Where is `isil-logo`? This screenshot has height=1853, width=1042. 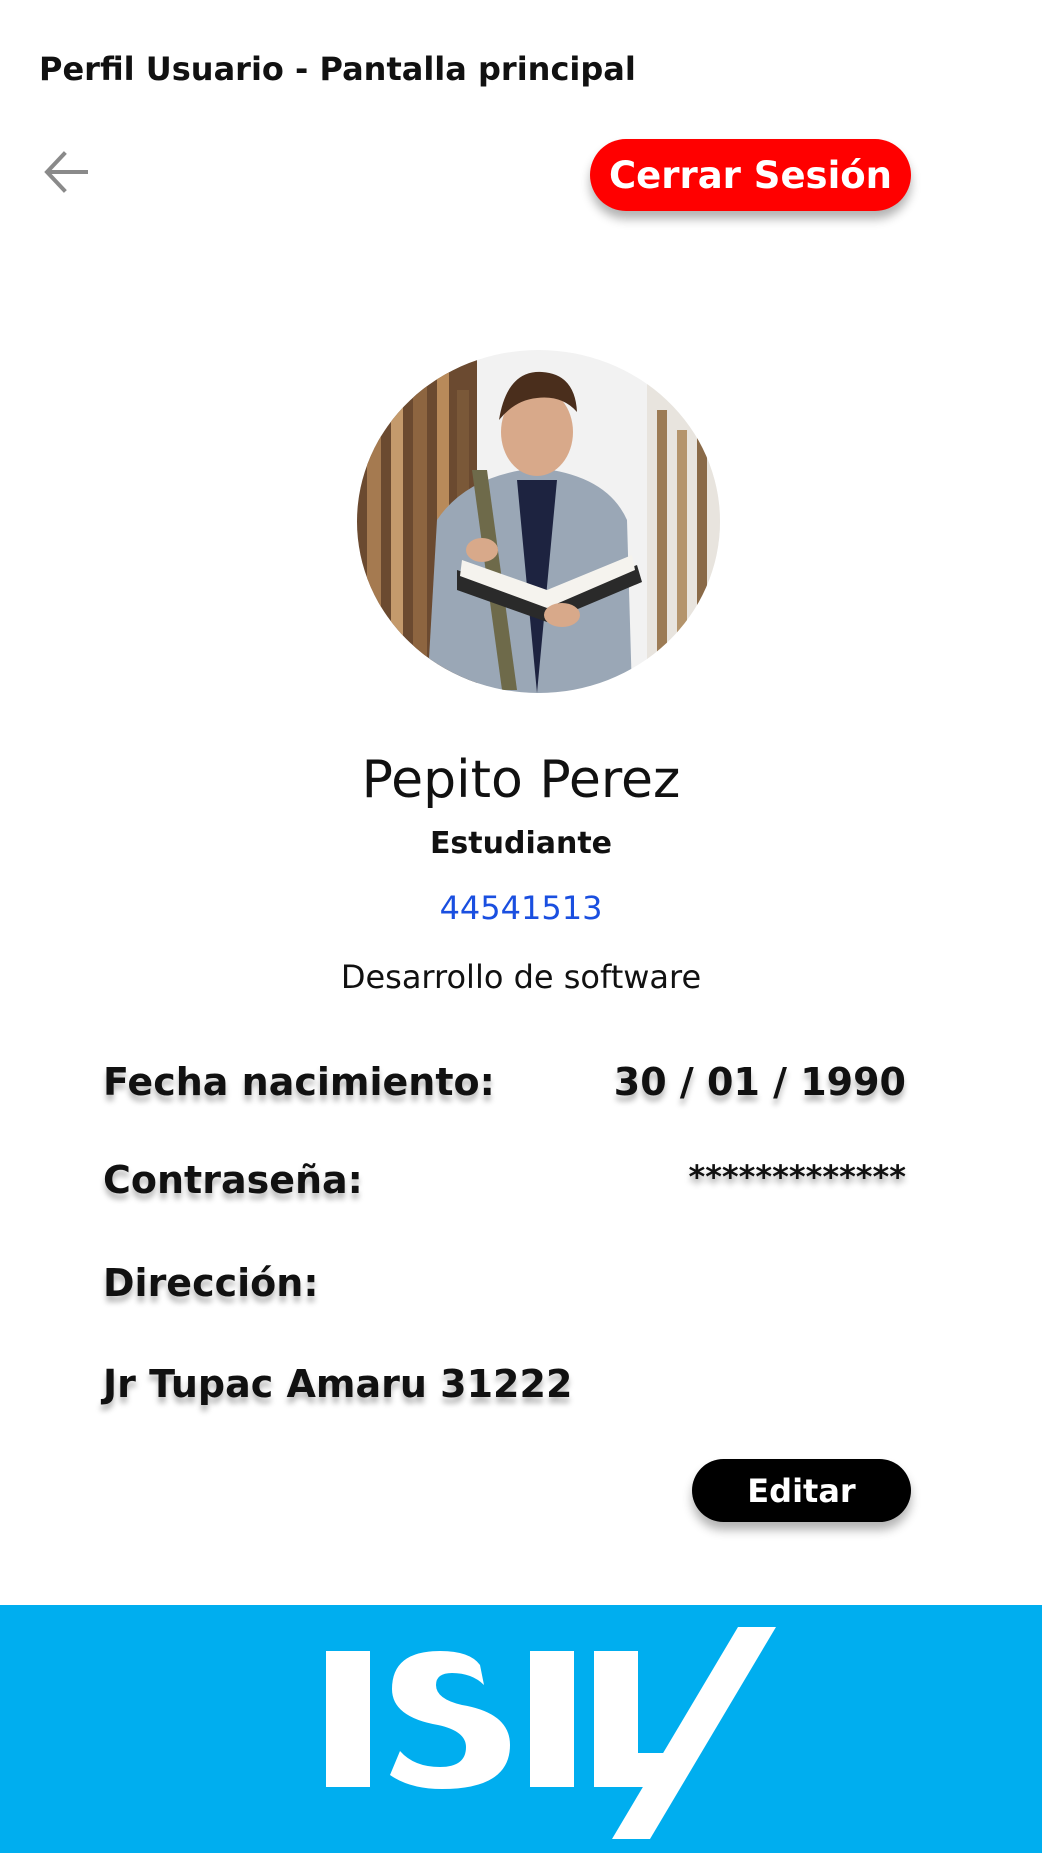 isil-logo is located at coordinates (551, 1733).